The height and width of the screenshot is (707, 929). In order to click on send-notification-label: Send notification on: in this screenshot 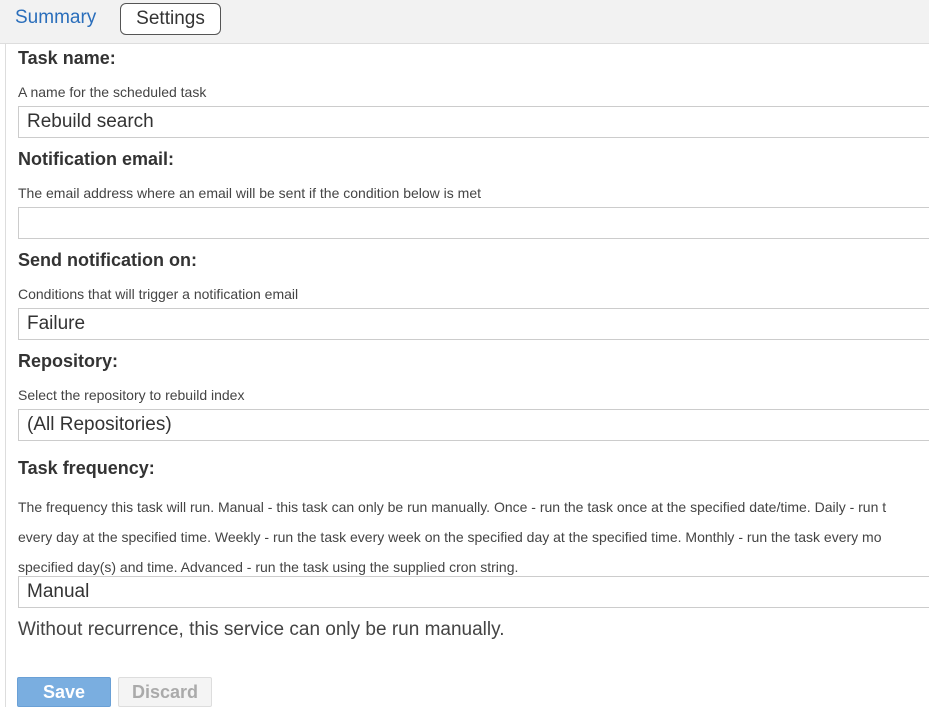, I will do `click(107, 260)`.